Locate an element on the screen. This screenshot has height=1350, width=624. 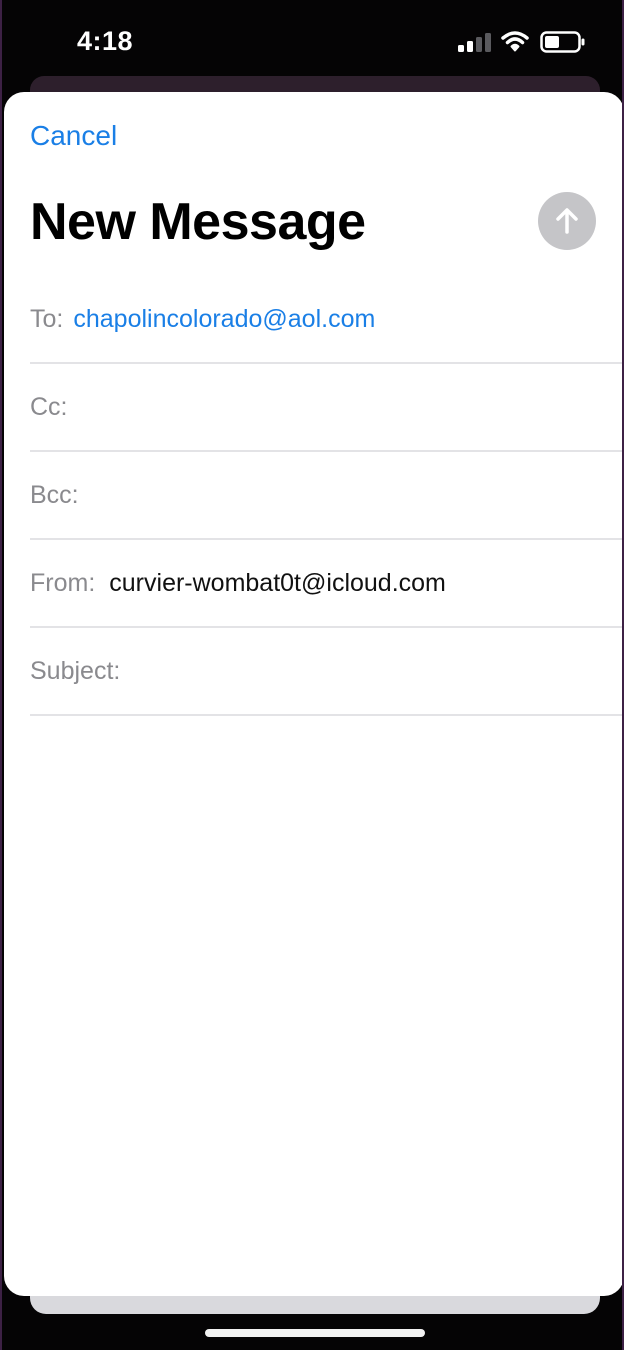
cc-field: Cc: is located at coordinates (326, 408).